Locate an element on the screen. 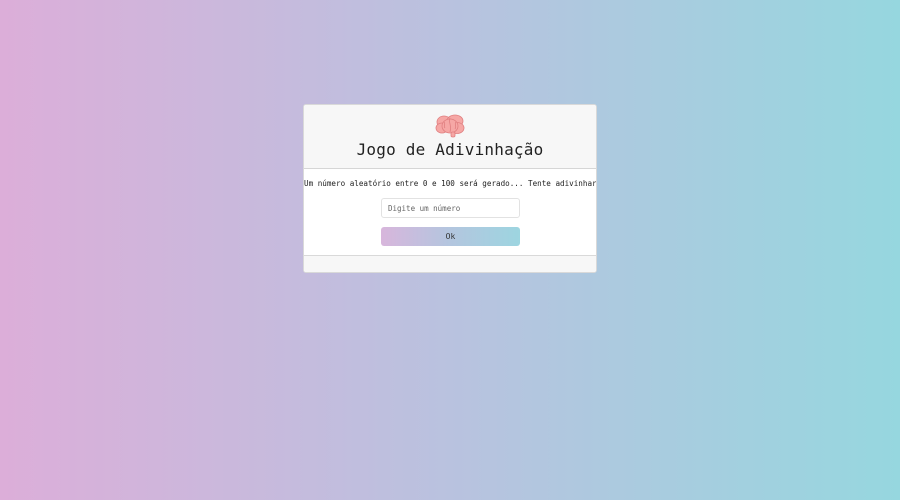 The image size is (900, 500). number-input is located at coordinates (450, 208).